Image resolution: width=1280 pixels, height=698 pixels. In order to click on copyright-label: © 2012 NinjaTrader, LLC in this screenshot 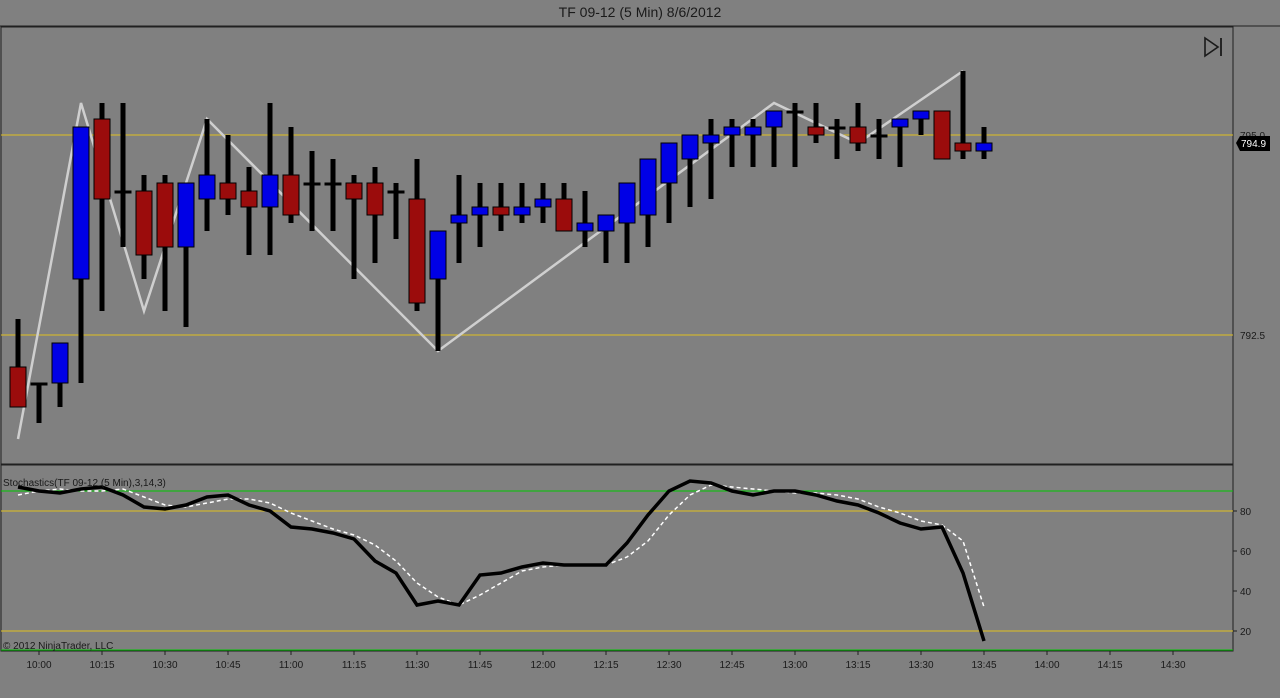, I will do `click(58, 646)`.